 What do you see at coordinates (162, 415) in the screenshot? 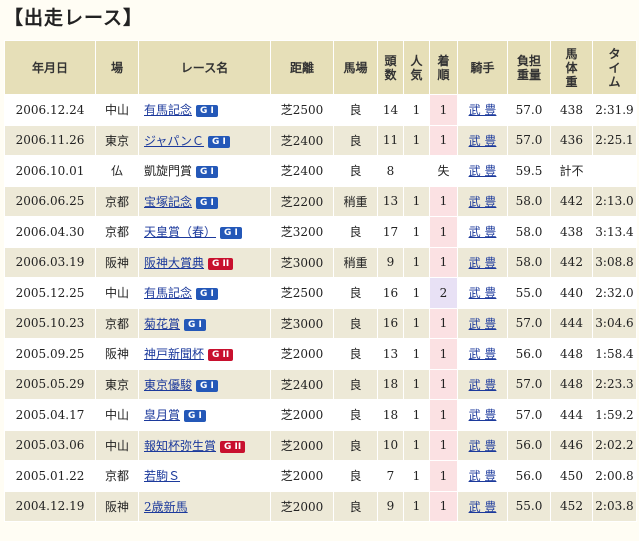
I see `race-link: 皐月賞` at bounding box center [162, 415].